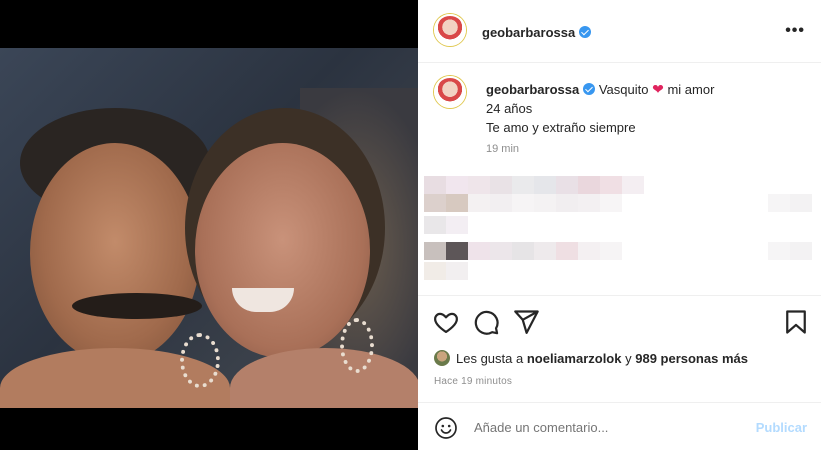 The width and height of the screenshot is (821, 450). What do you see at coordinates (619, 230) in the screenshot?
I see `blurred-comments` at bounding box center [619, 230].